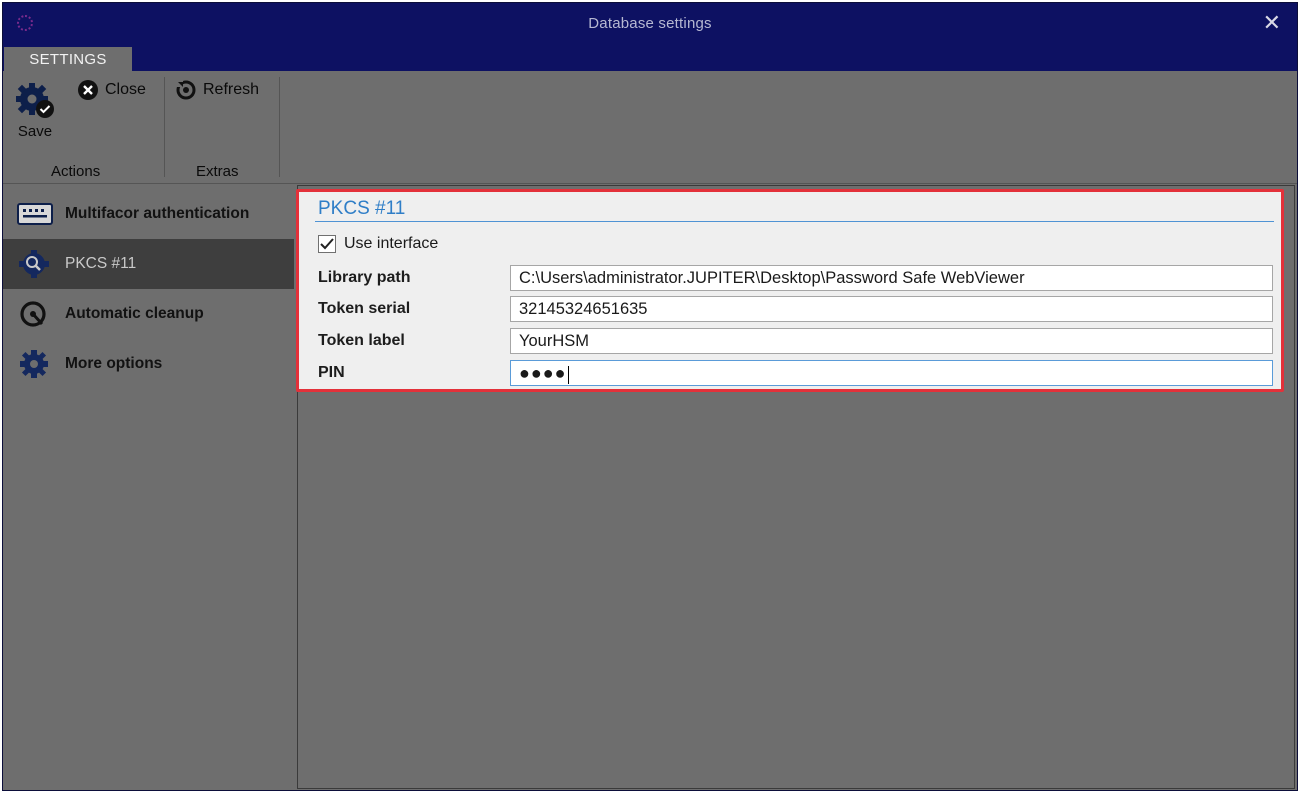 This screenshot has height=794, width=1300. I want to click on sidebar-item-label: Automatic cleanup, so click(134, 313).